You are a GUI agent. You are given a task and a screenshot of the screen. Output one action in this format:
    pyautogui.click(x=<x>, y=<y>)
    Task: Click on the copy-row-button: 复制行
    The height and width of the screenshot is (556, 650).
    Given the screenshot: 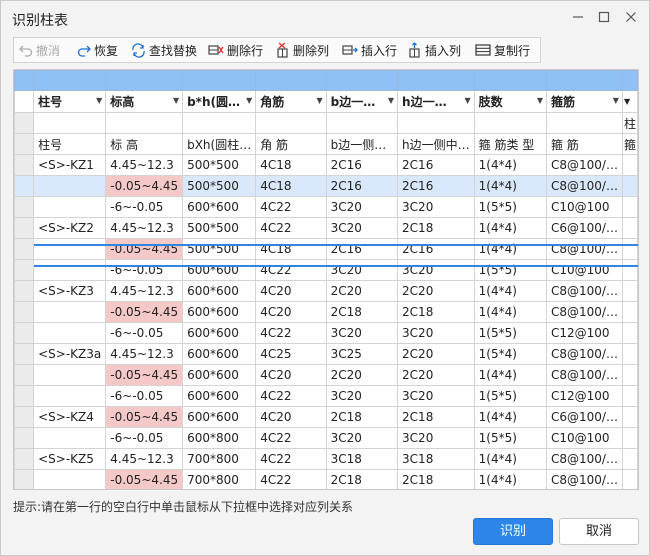 What is the action you would take?
    pyautogui.click(x=502, y=50)
    